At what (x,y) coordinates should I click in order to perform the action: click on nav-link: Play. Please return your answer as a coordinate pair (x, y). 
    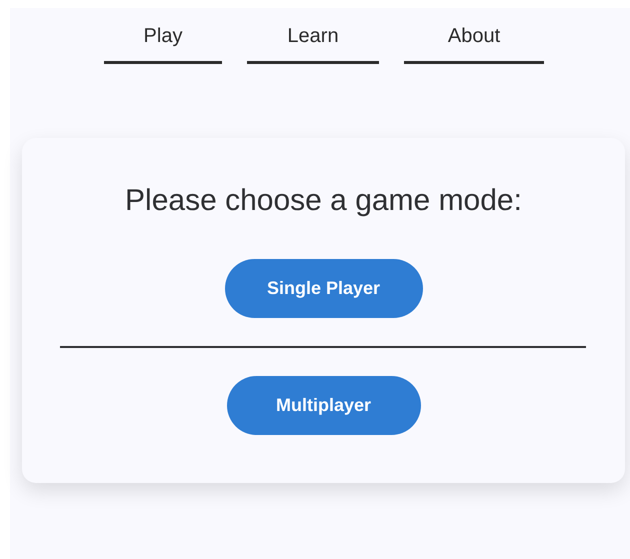
    Looking at the image, I should click on (163, 41).